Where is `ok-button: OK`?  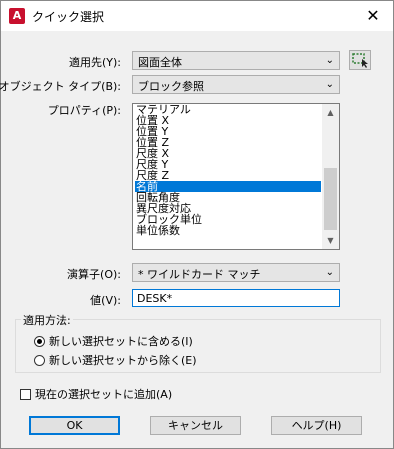 ok-button: OK is located at coordinates (74, 425).